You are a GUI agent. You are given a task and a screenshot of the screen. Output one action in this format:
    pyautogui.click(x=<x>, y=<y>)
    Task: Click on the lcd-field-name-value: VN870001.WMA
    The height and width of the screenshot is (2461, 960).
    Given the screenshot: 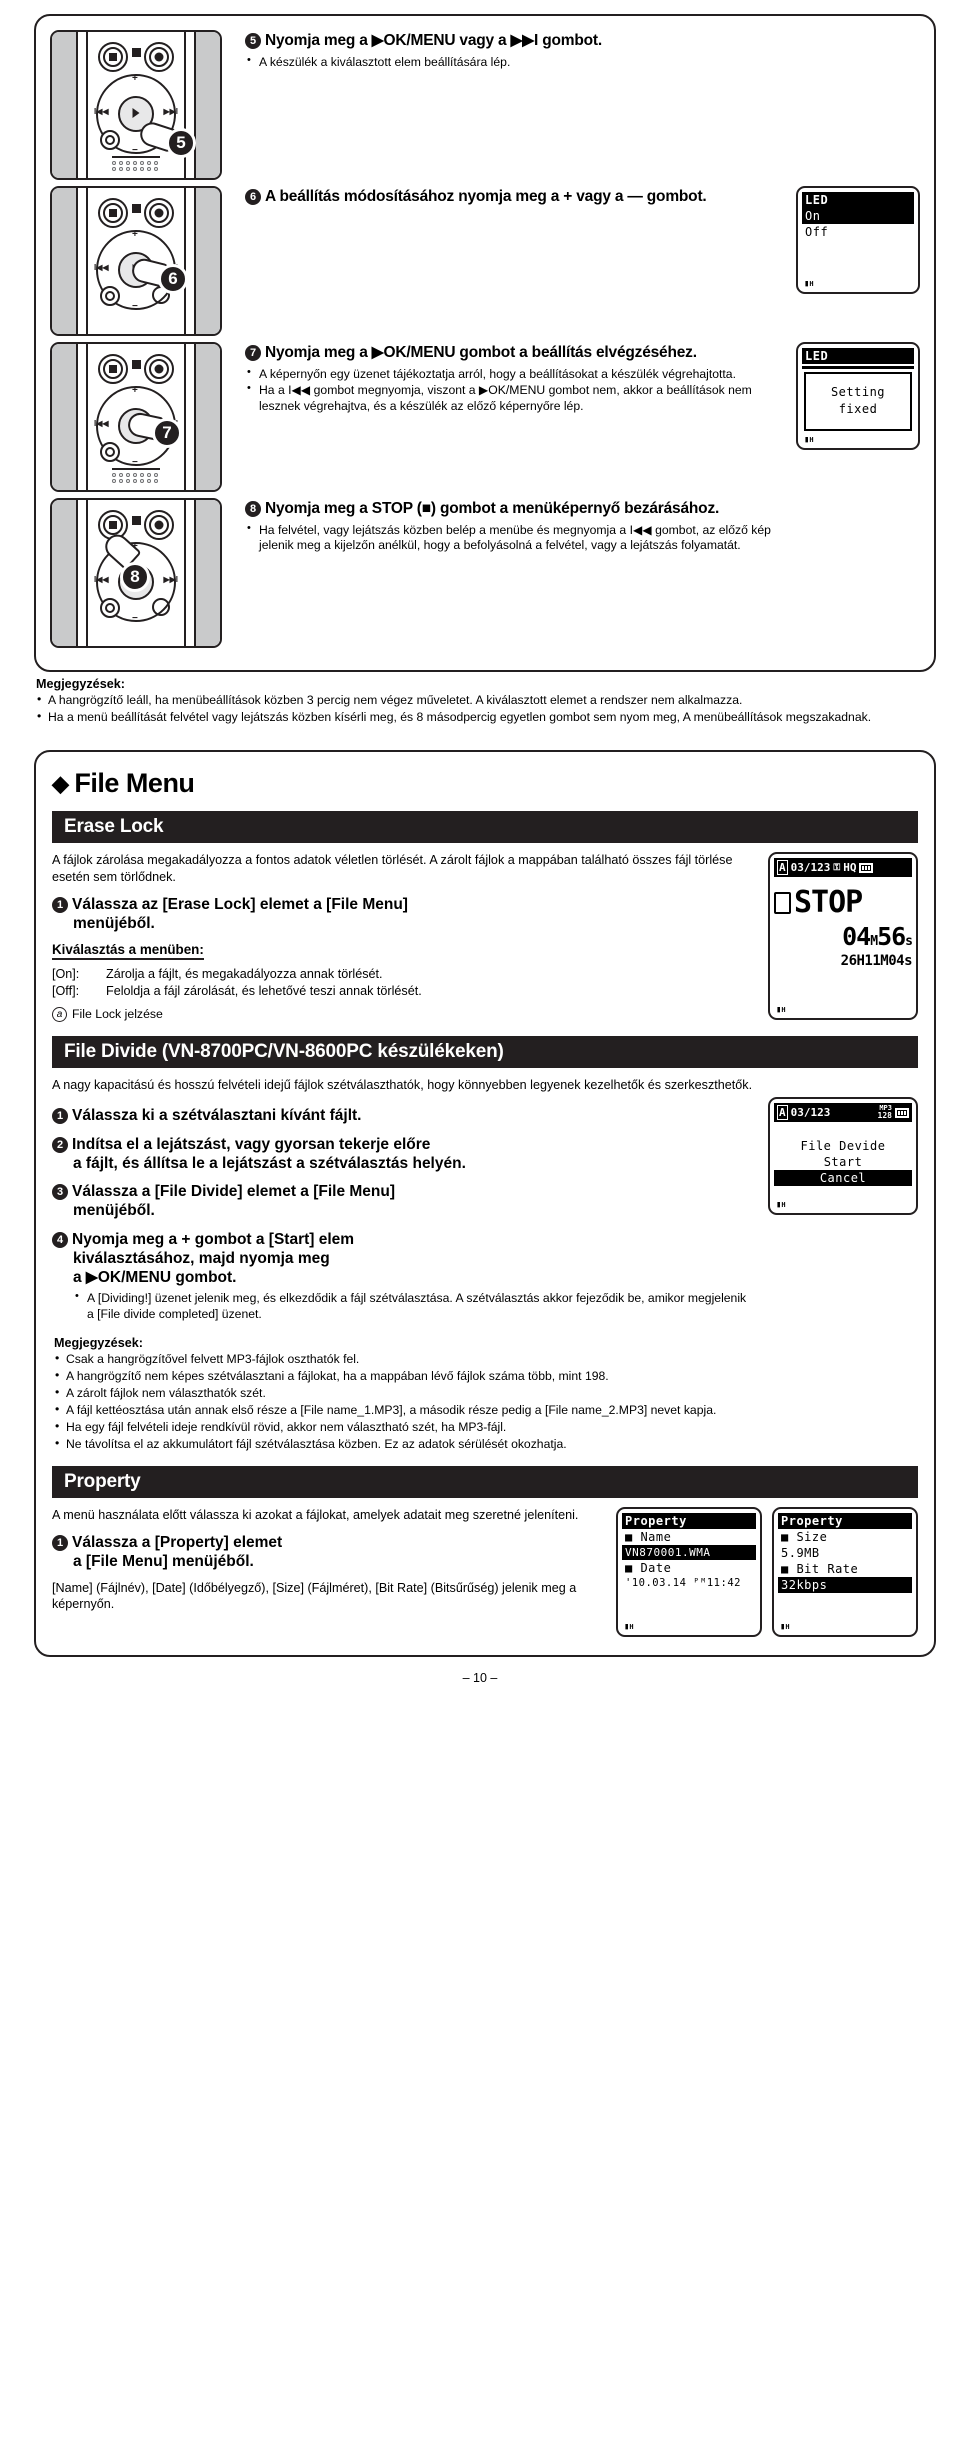 What is the action you would take?
    pyautogui.click(x=689, y=1553)
    